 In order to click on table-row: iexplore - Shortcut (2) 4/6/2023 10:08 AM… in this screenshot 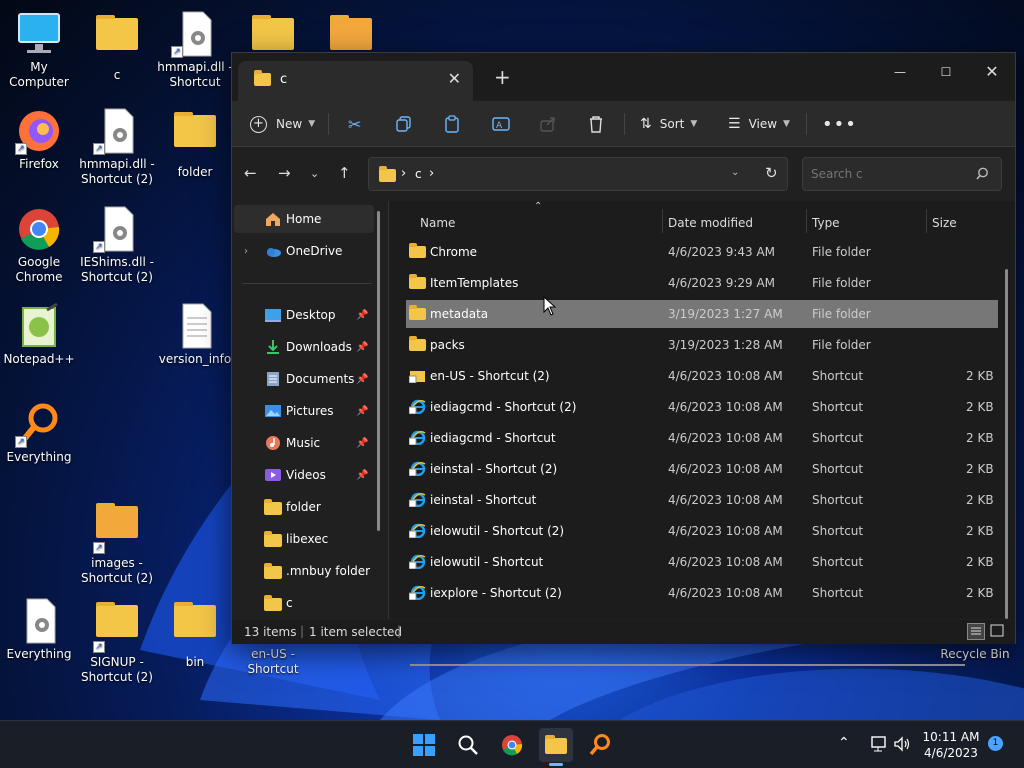, I will do `click(702, 593)`.